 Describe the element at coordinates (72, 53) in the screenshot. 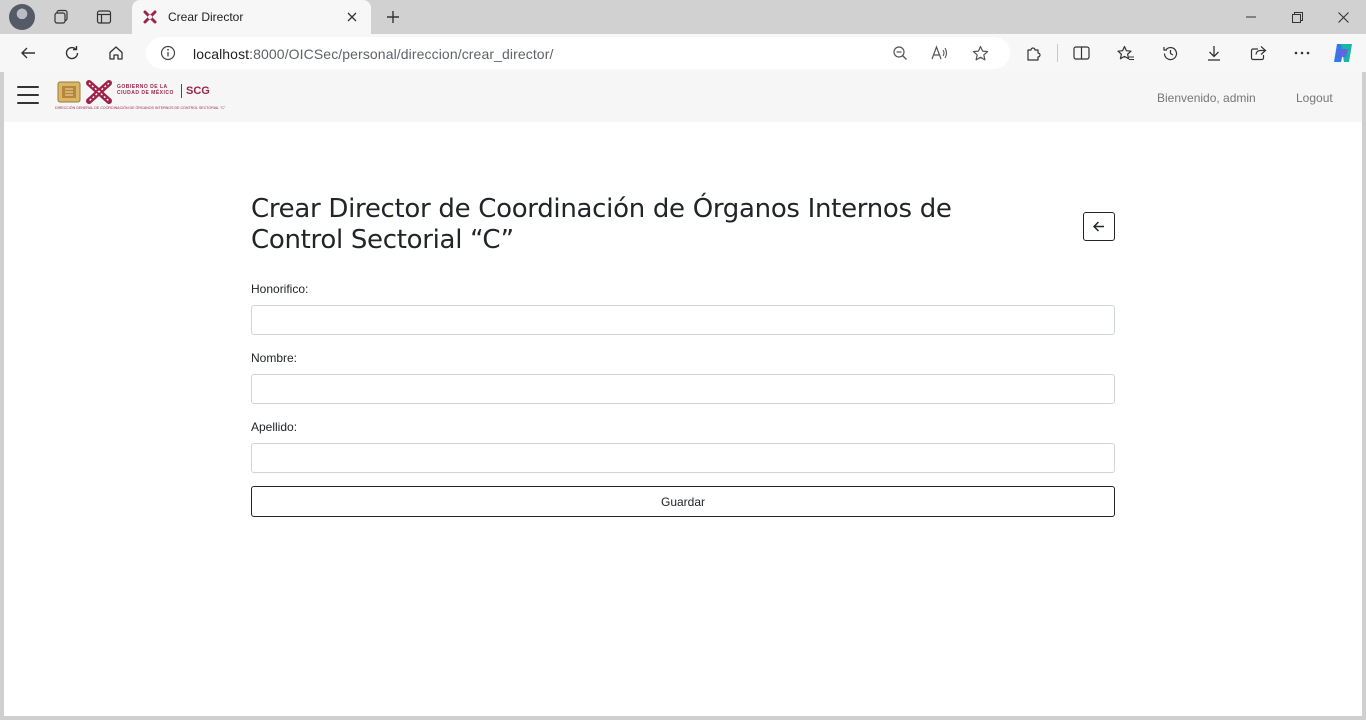

I see `refresh-icon` at that location.